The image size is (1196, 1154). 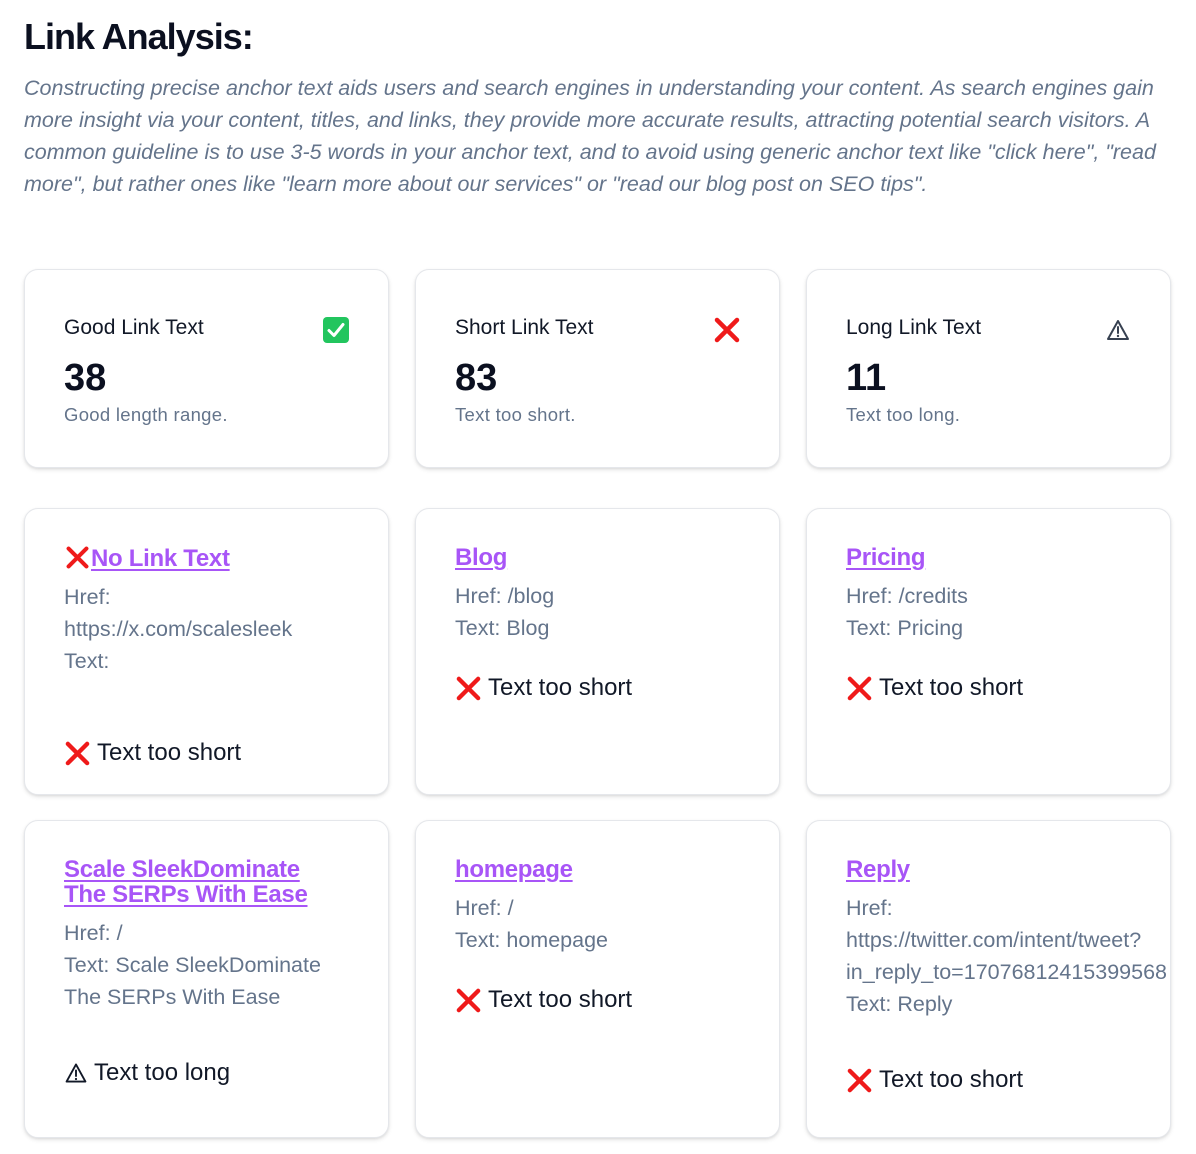 What do you see at coordinates (139, 36) in the screenshot?
I see `page-title: Link Analysis:` at bounding box center [139, 36].